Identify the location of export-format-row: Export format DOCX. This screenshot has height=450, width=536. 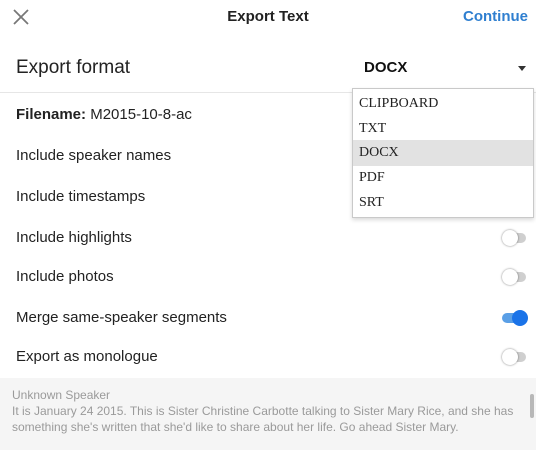
(268, 68).